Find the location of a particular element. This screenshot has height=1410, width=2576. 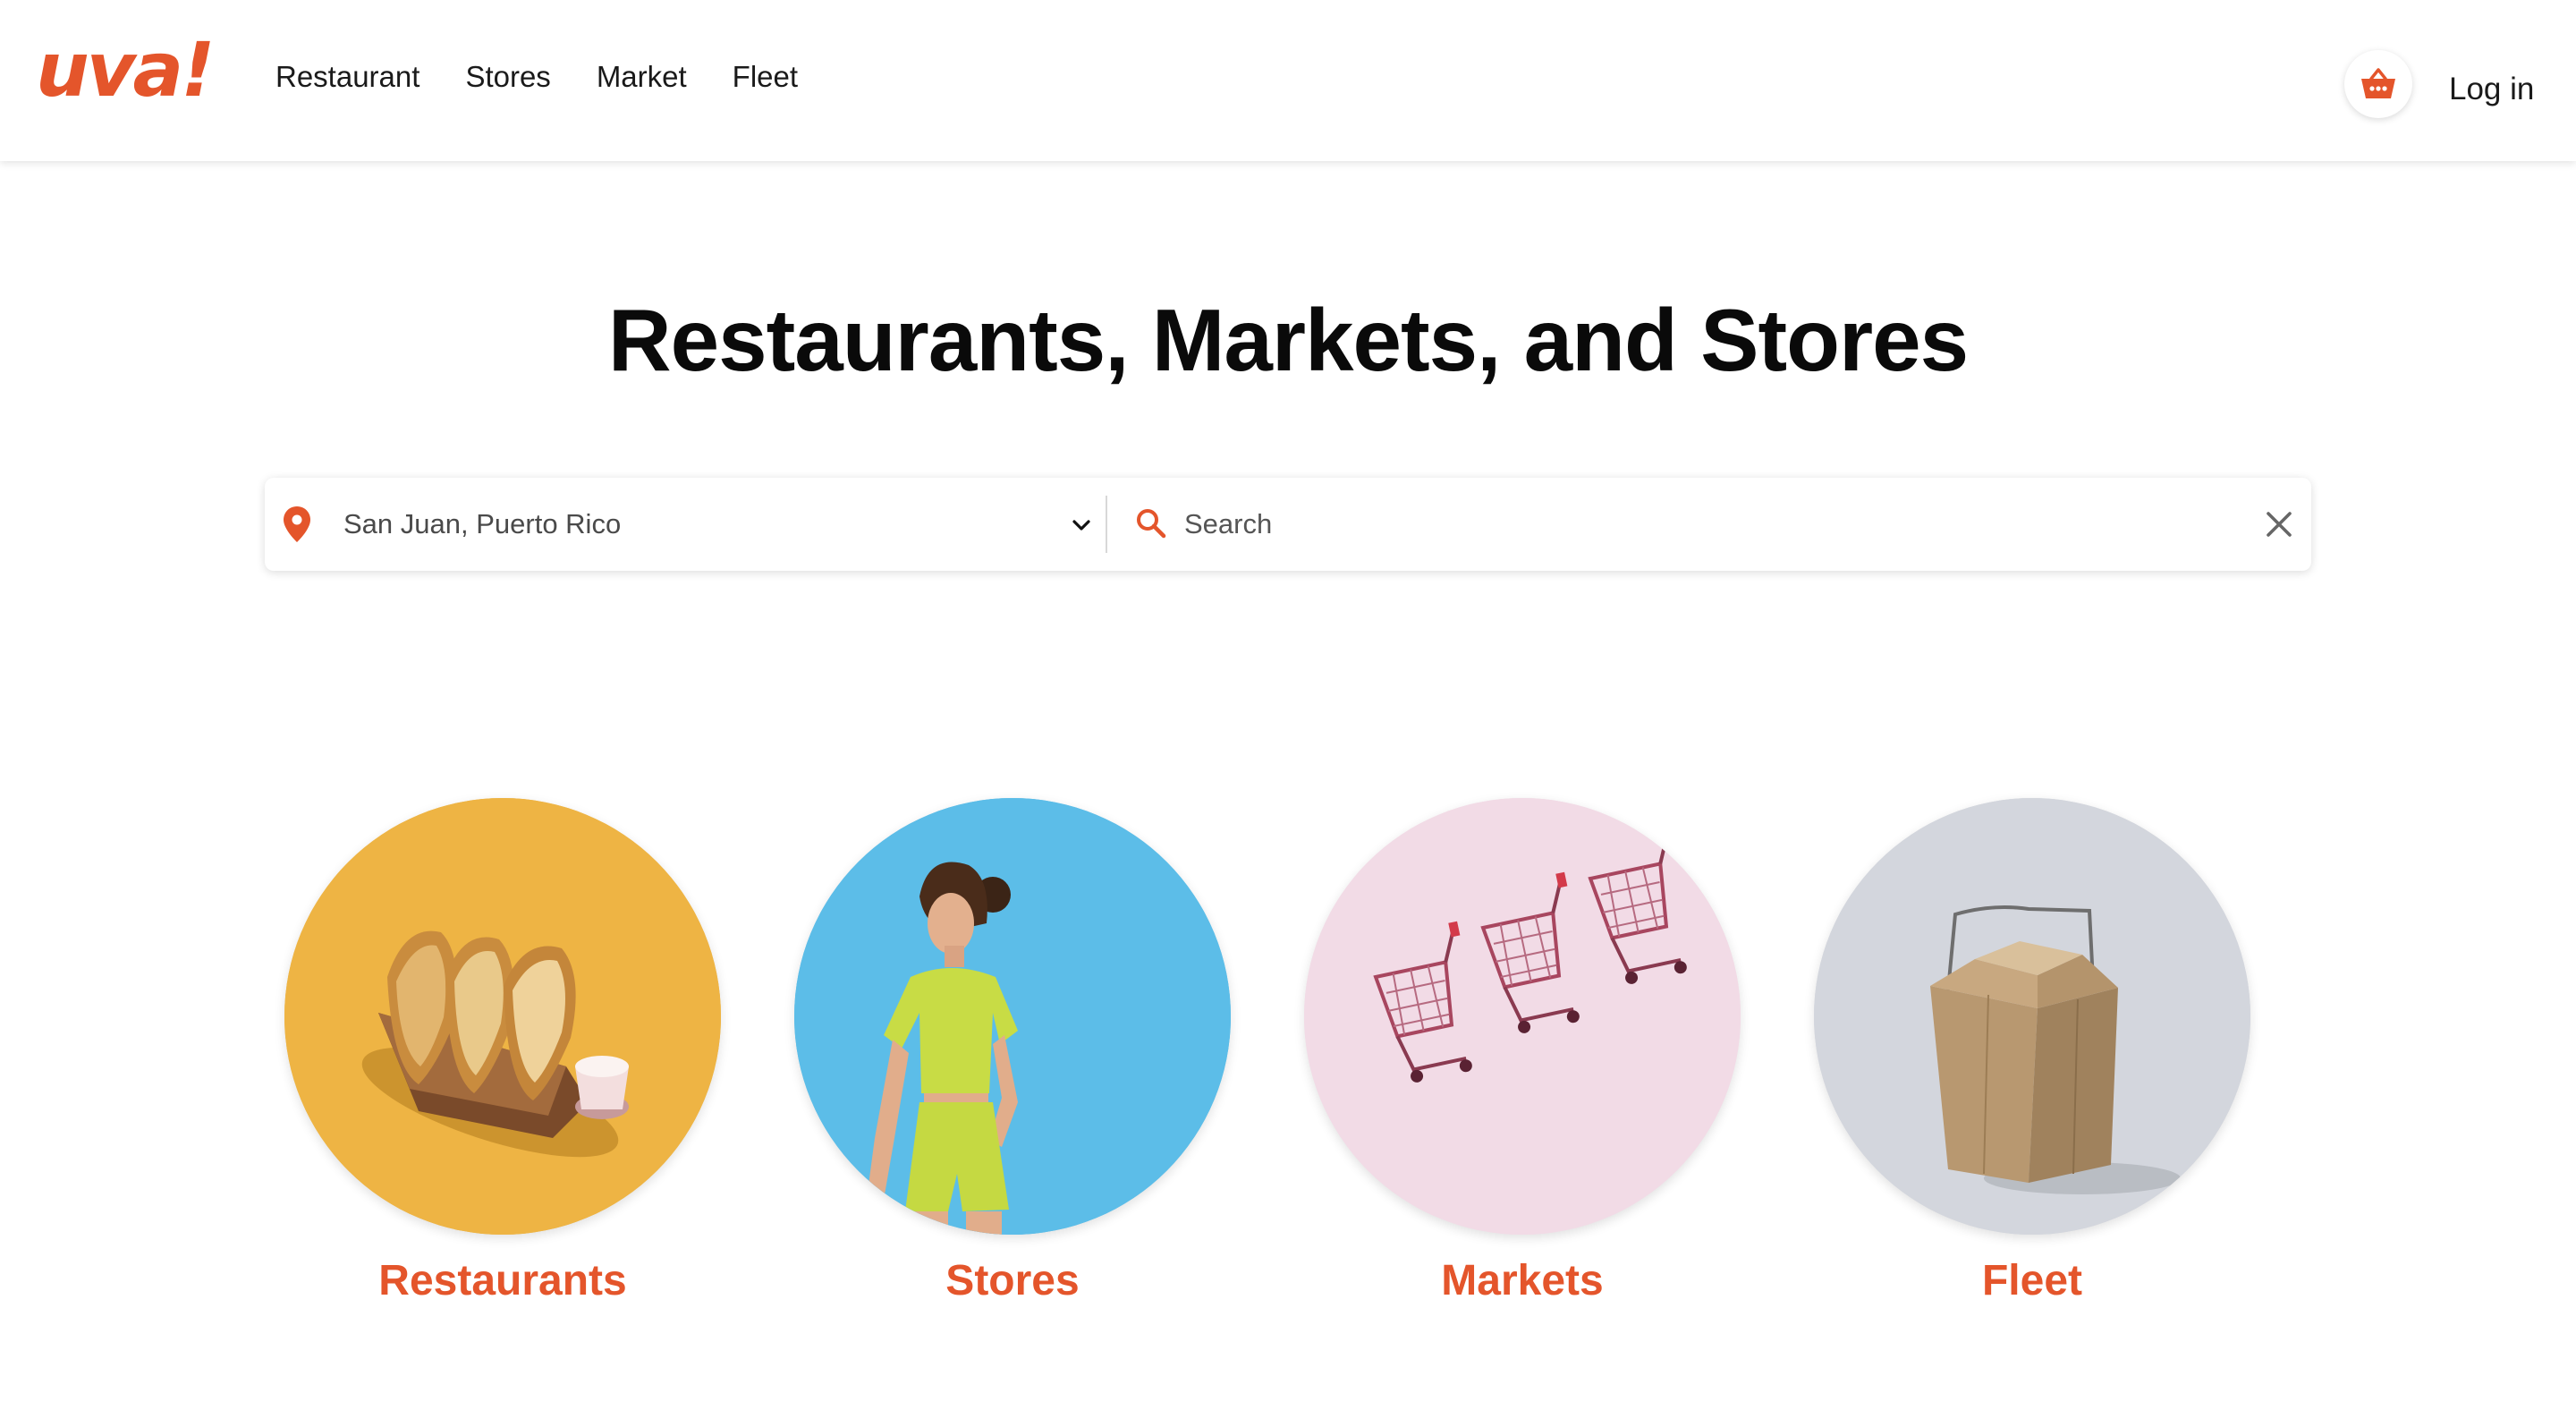

nav-link-restaurant: Restaurant is located at coordinates (347, 77).